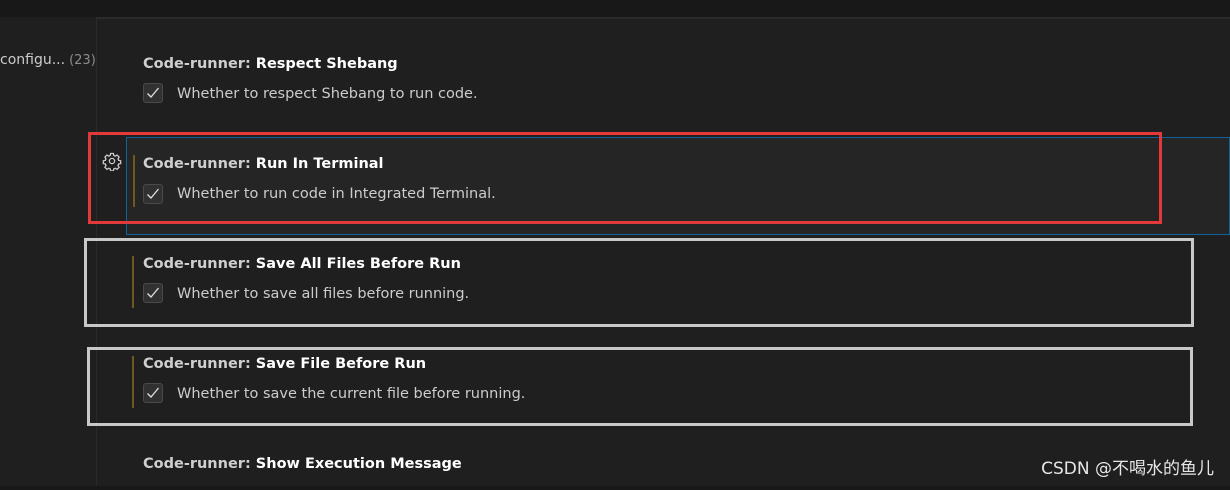  I want to click on toc-item-configuration: configu... (23), so click(48, 60).